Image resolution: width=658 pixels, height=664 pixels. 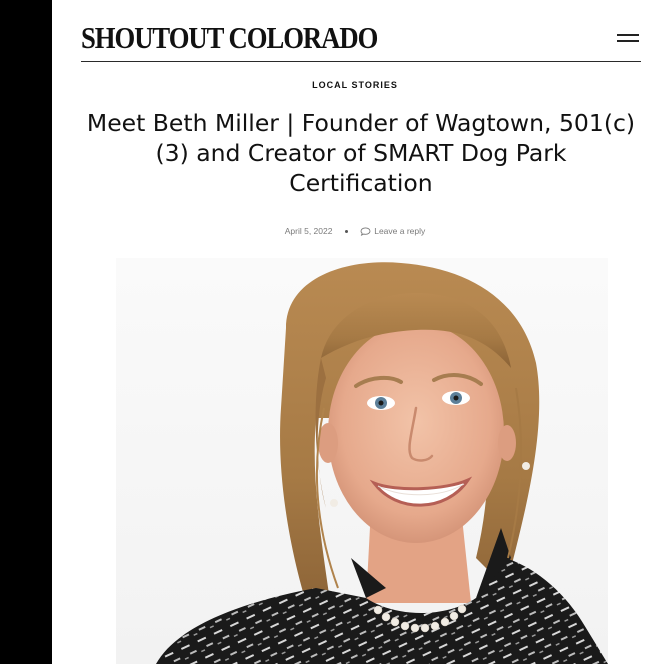 I want to click on leave-reply-link: Leave a reply, so click(x=393, y=231).